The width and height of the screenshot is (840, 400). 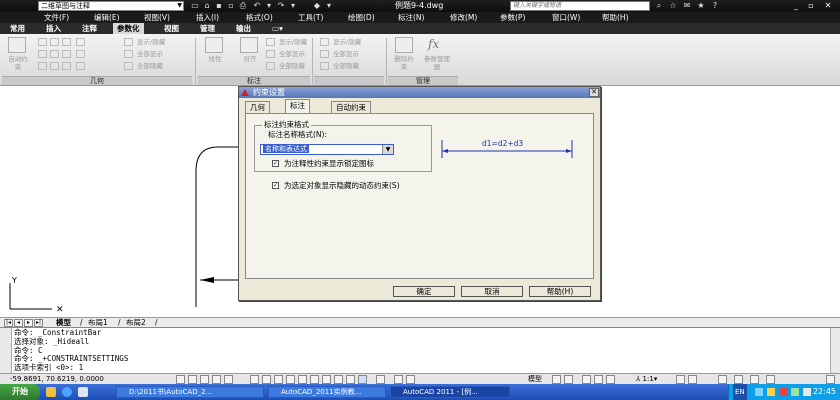 What do you see at coordinates (586, 379) in the screenshot?
I see `pan-icon` at bounding box center [586, 379].